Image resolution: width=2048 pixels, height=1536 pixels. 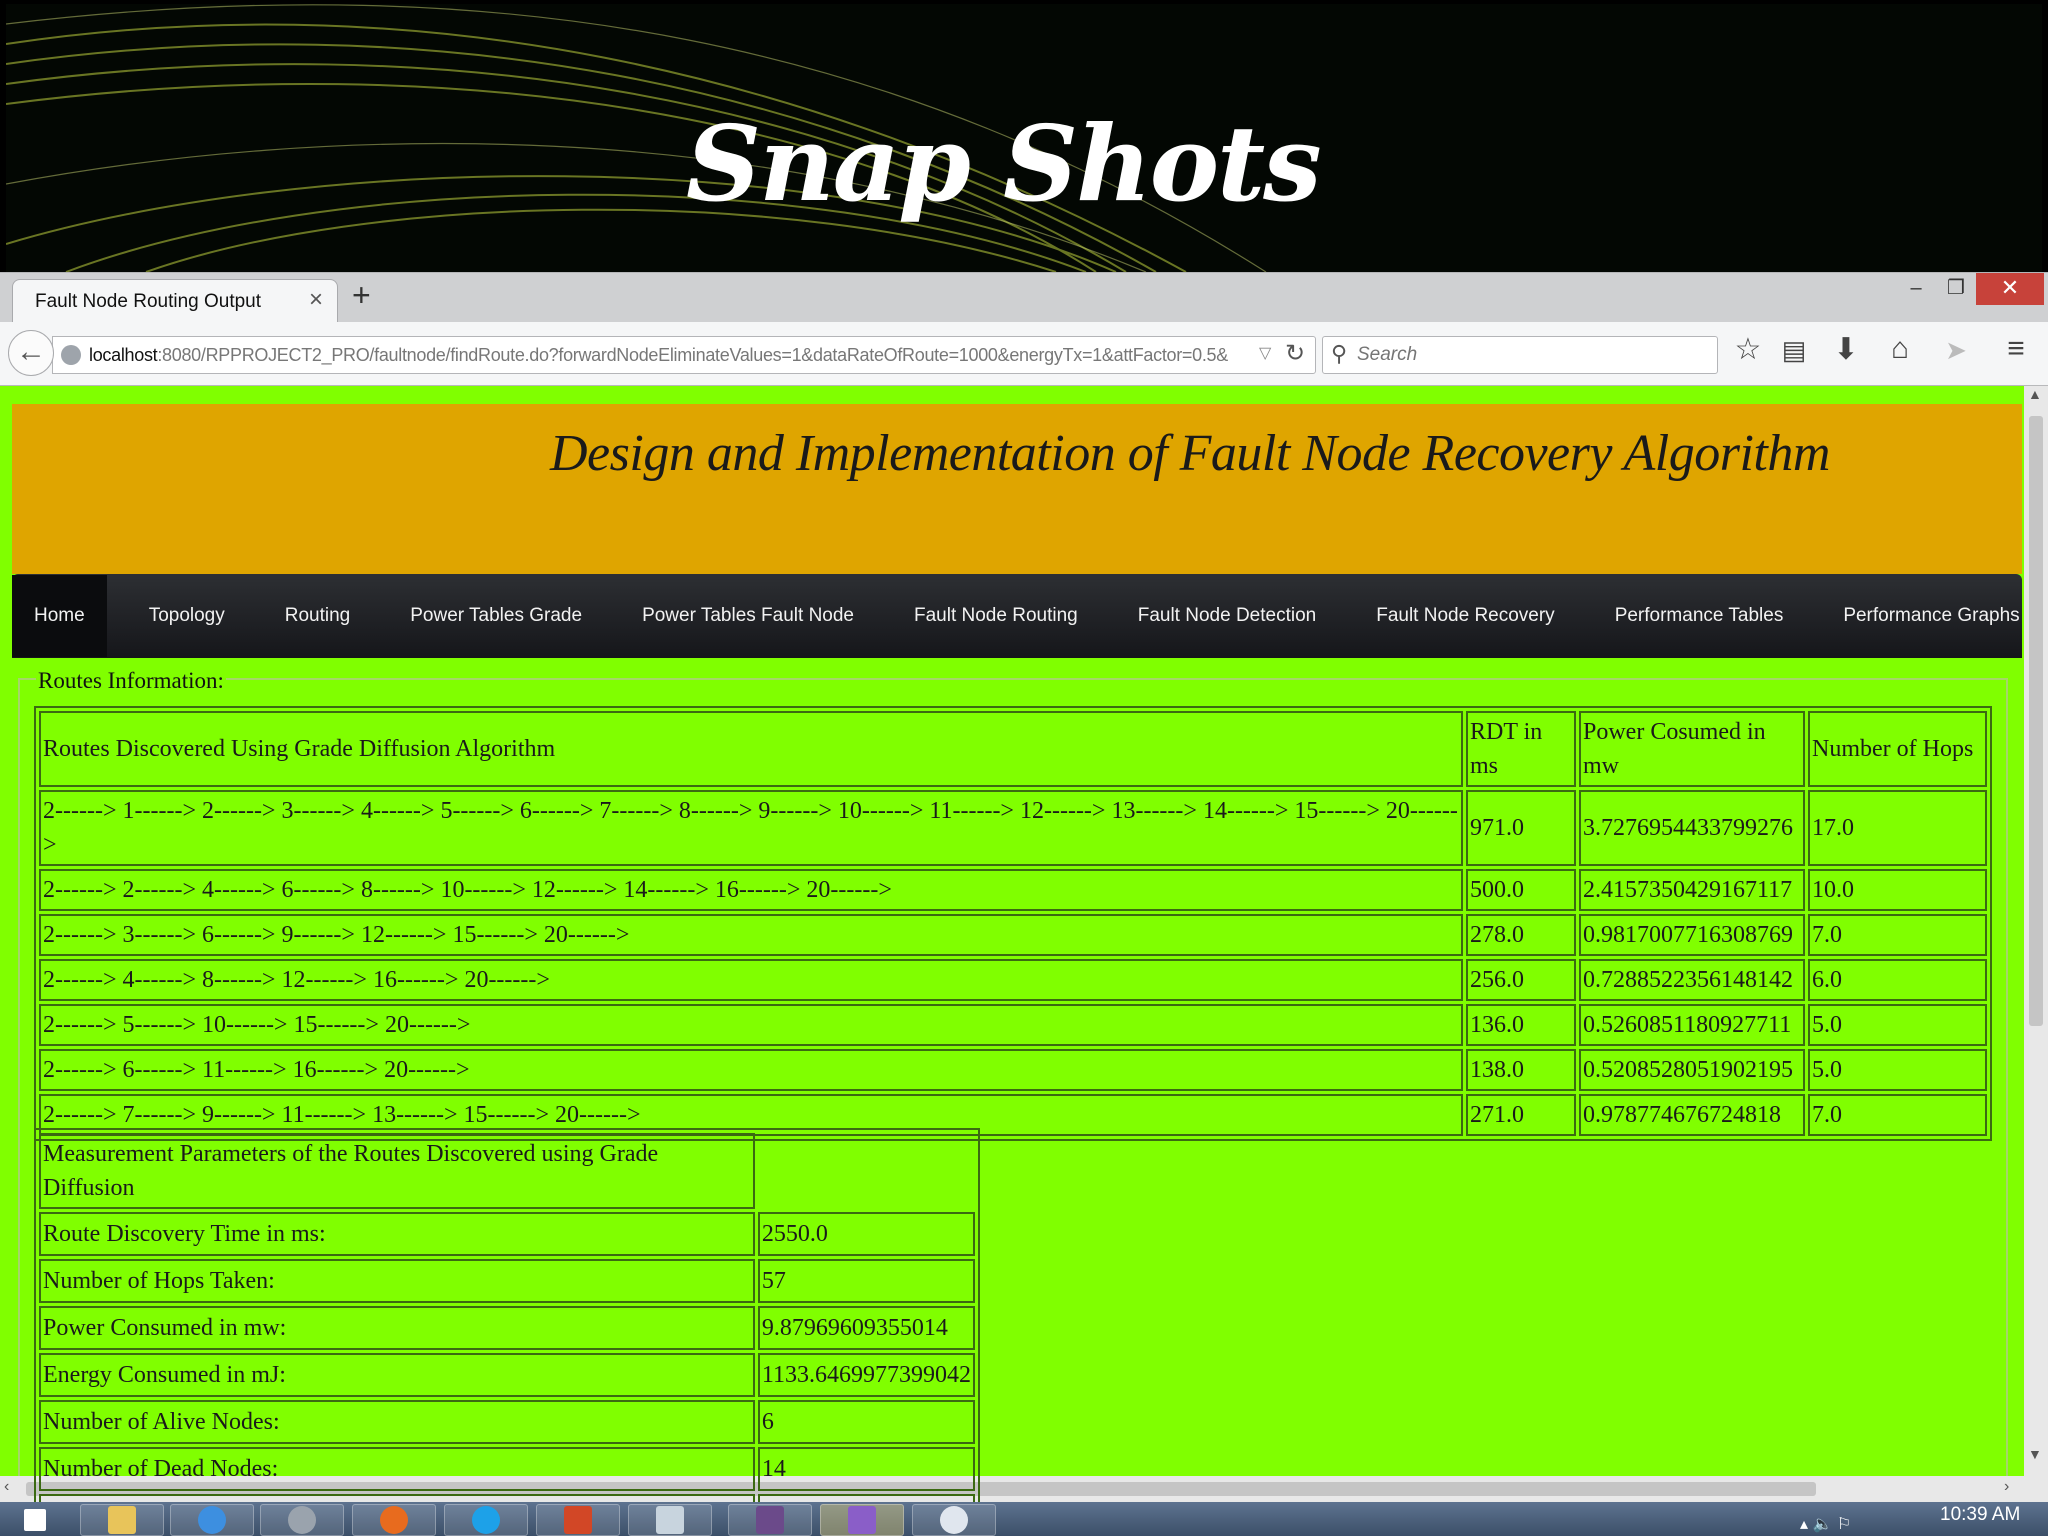 What do you see at coordinates (1692, 935) in the screenshot?
I see `power-cell: 0.9817007716308769` at bounding box center [1692, 935].